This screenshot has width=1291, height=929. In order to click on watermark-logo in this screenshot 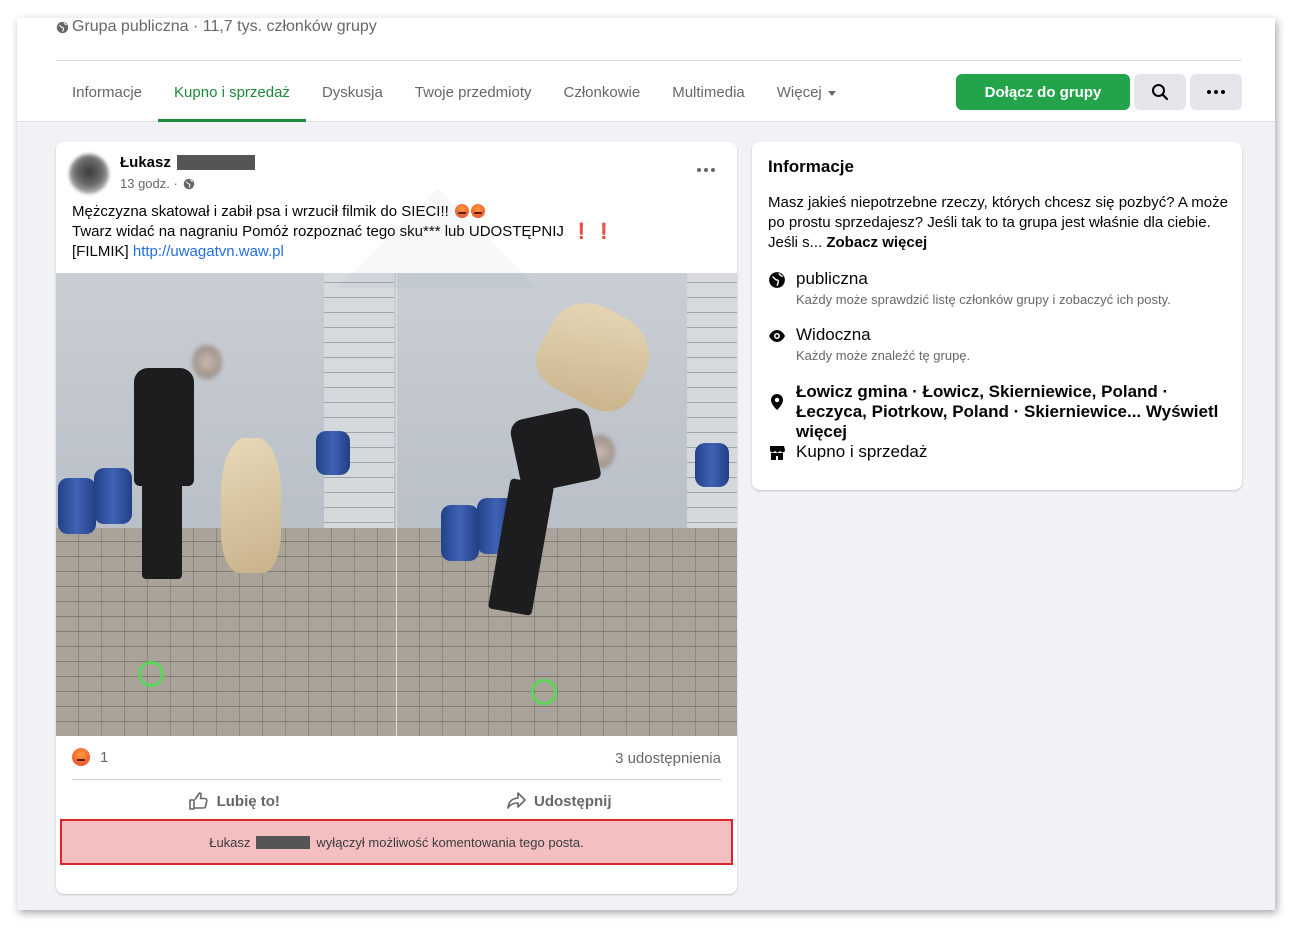, I will do `click(437, 238)`.